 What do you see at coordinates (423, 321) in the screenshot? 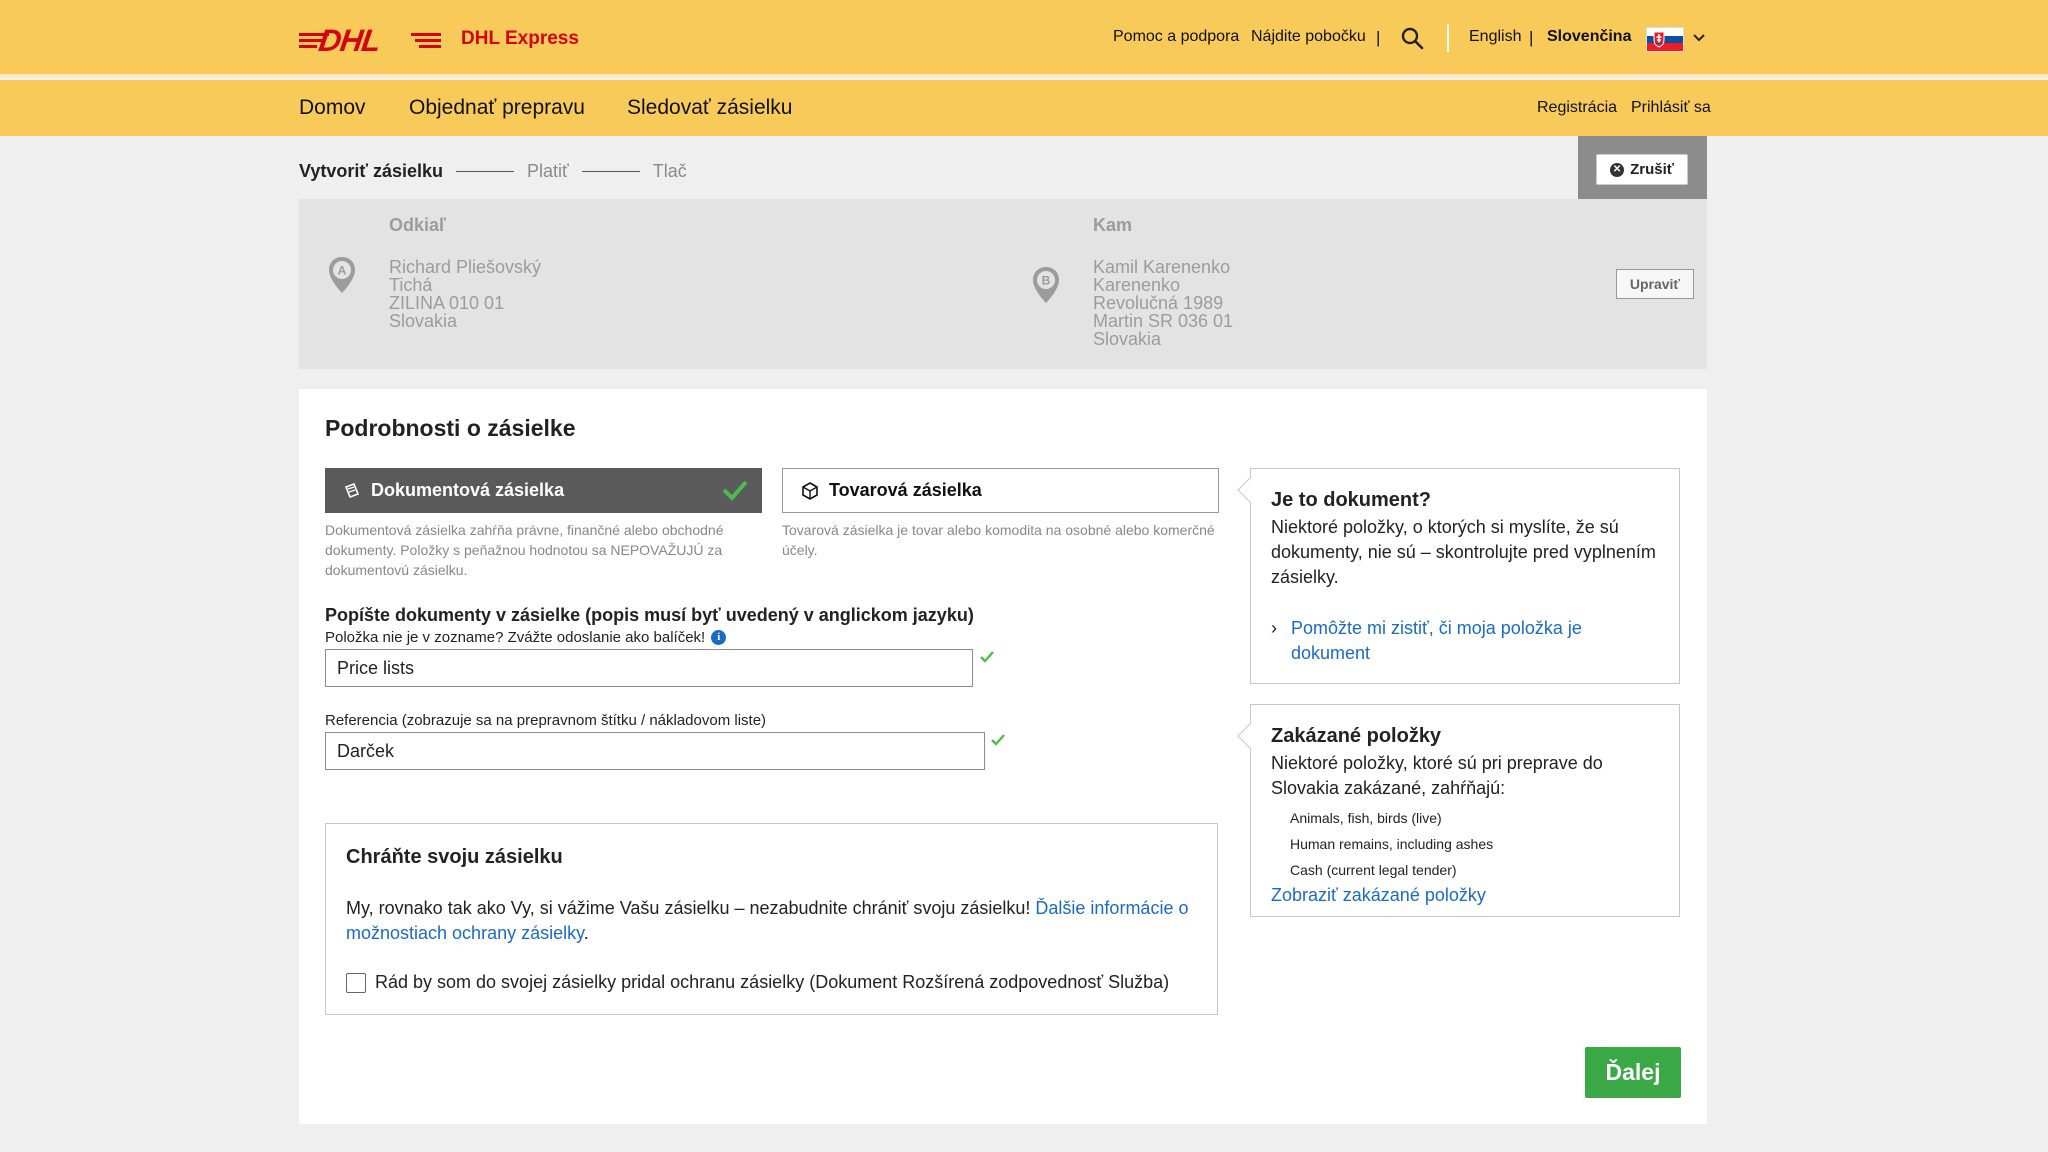
I see `from-line: Slovakia` at bounding box center [423, 321].